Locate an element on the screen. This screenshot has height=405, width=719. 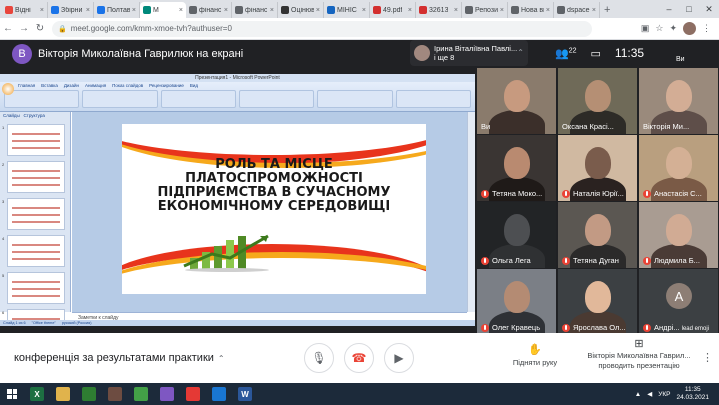
slide-thumbnail-number: 4 is located at coordinates (3, 238).